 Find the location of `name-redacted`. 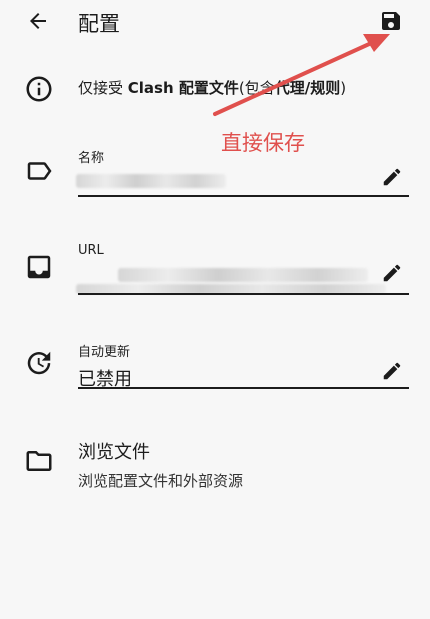

name-redacted is located at coordinates (151, 181).